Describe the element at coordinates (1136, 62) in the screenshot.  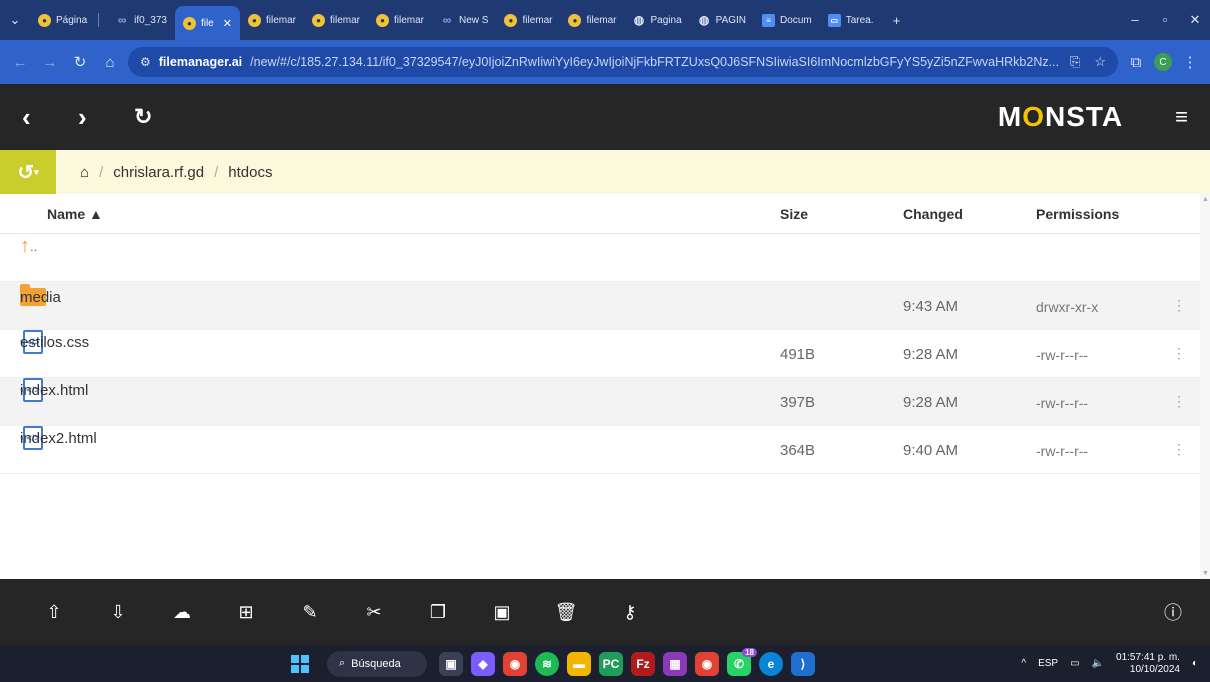
I see `extensions-icon: ⧉` at that location.